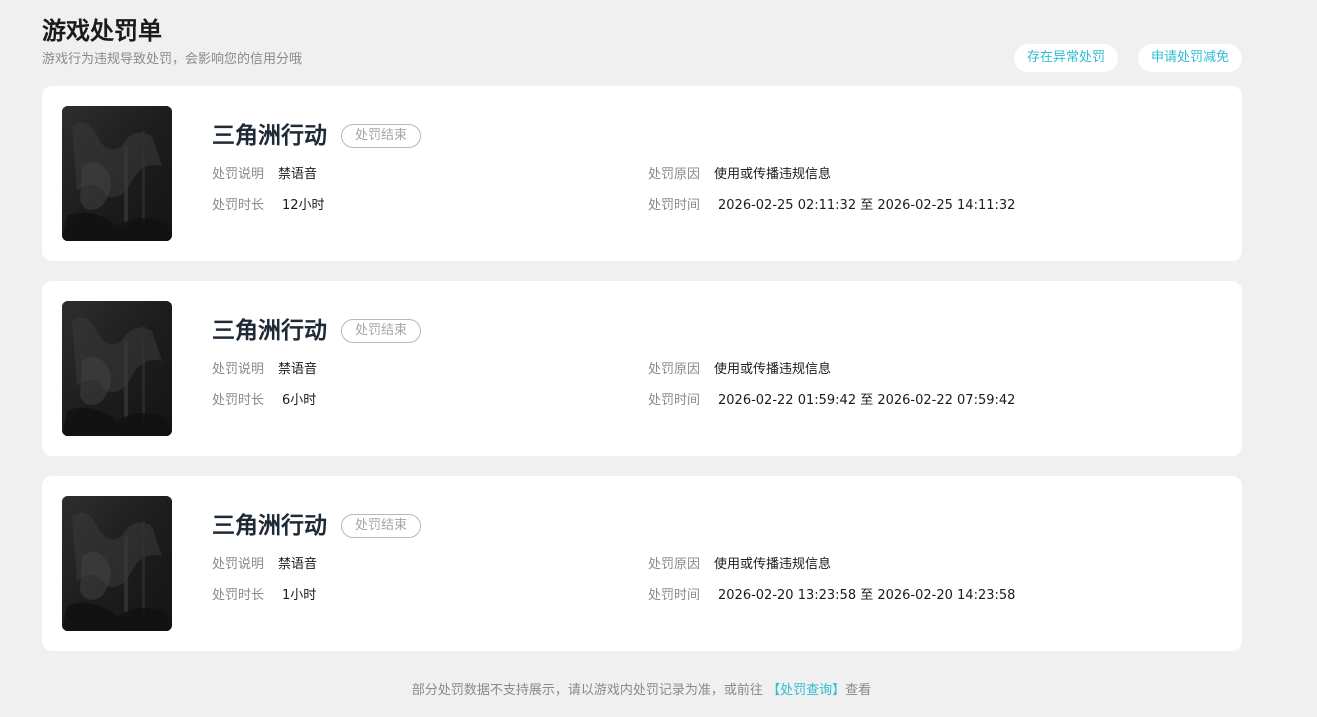 The height and width of the screenshot is (717, 1317). Describe the element at coordinates (1189, 58) in the screenshot. I see `penalty-appeal-button: 申请处罚减免` at that location.